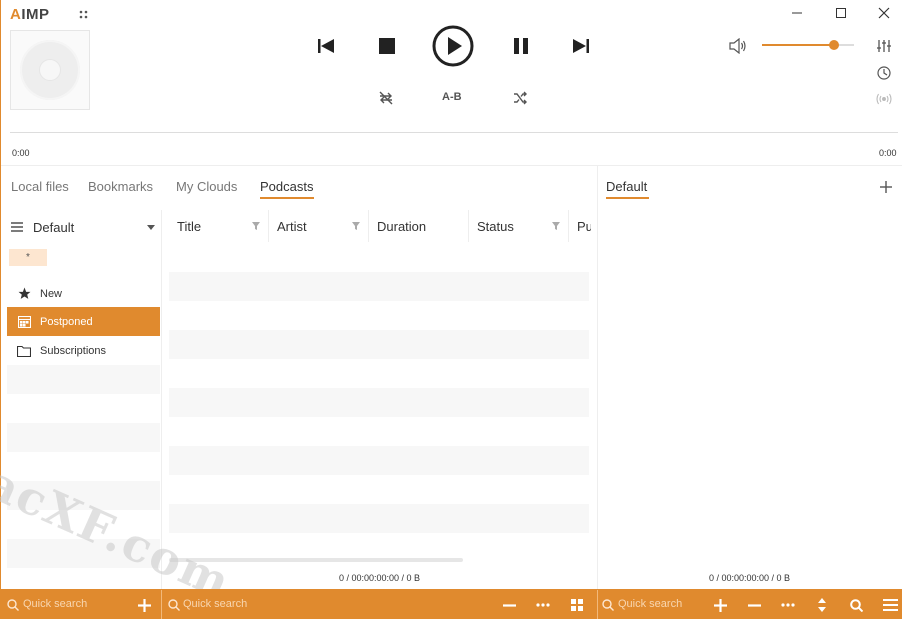 This screenshot has height=619, width=902. I want to click on column-published: Pu, so click(584, 226).